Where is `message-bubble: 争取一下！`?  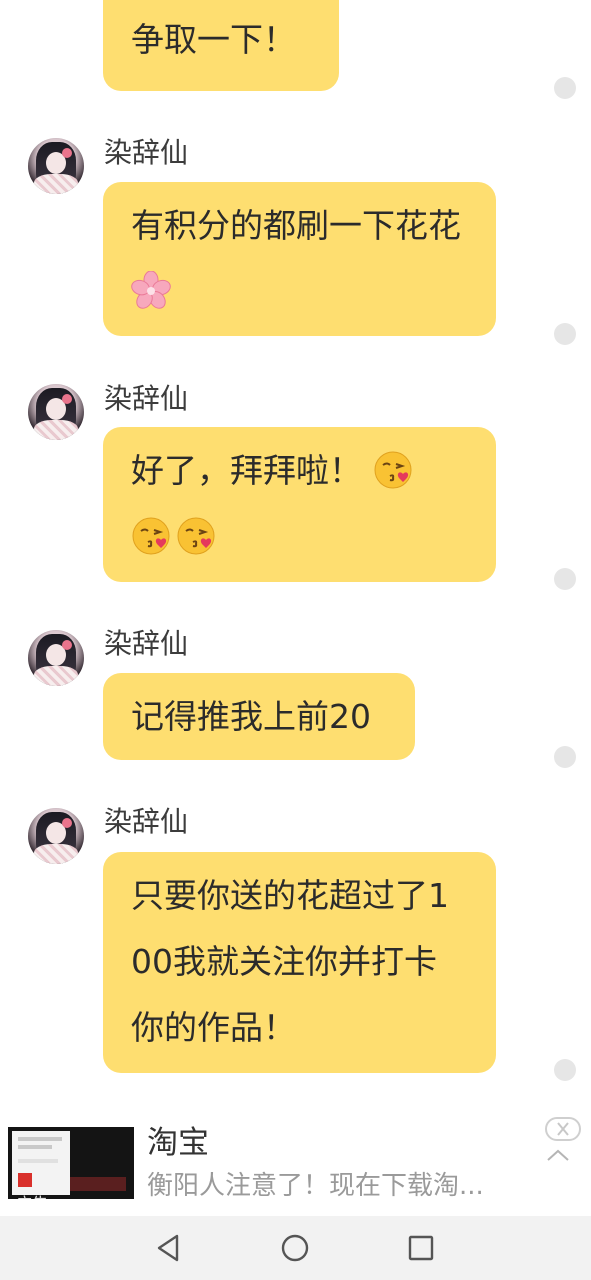 message-bubble: 争取一下！ is located at coordinates (221, 45).